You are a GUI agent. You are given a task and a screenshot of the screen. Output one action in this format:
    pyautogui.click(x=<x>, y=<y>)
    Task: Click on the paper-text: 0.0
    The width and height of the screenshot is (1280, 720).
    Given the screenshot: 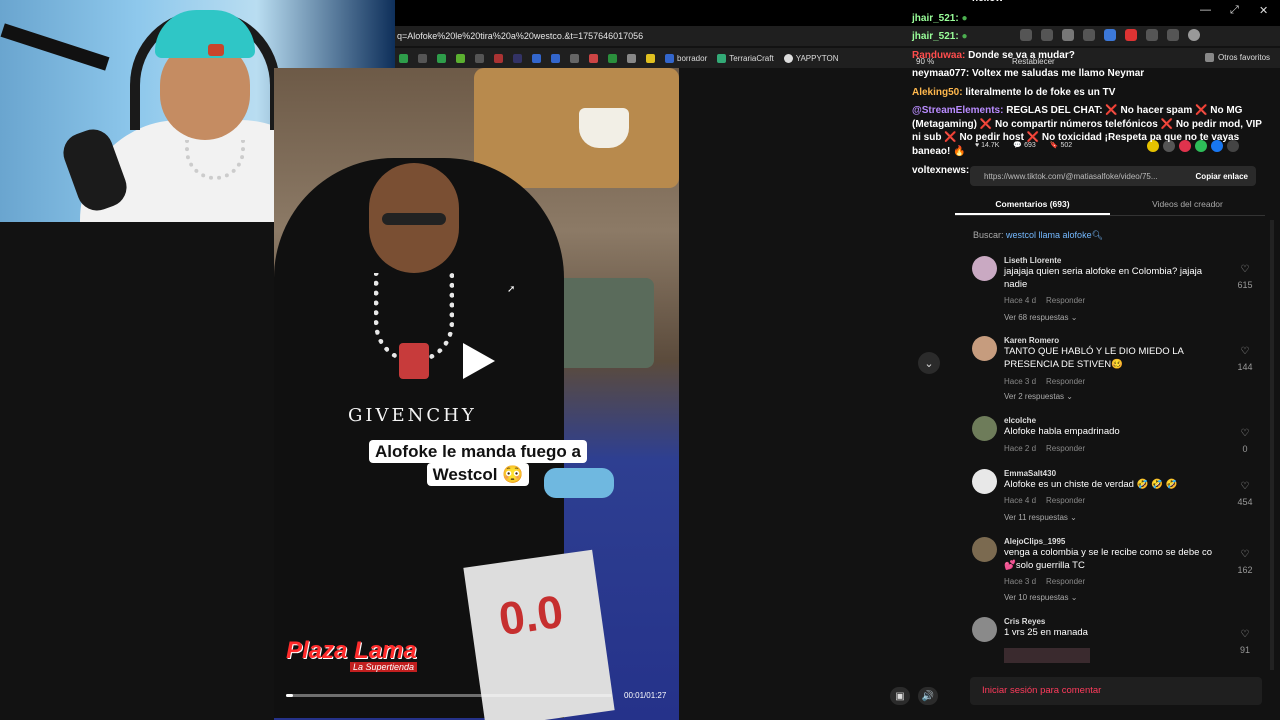 What is the action you would take?
    pyautogui.click(x=531, y=615)
    